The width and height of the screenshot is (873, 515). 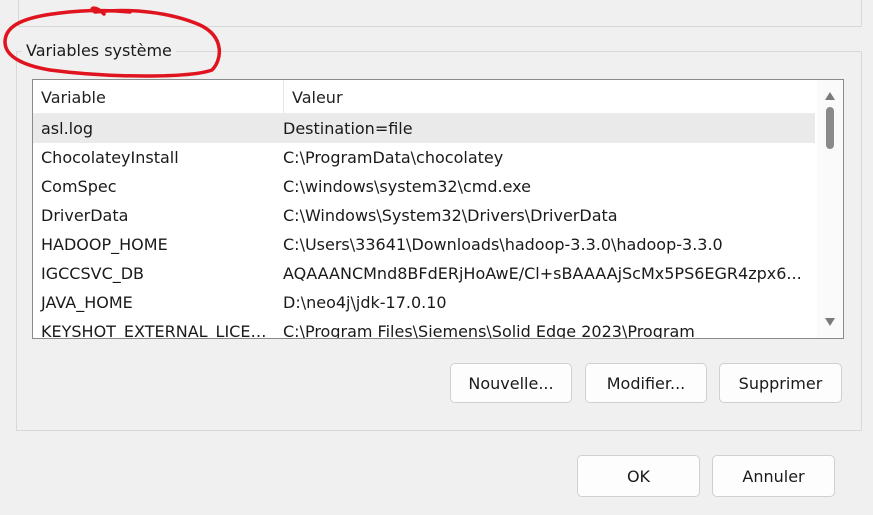 I want to click on list-header: Variable Valeur, so click(x=424, y=97).